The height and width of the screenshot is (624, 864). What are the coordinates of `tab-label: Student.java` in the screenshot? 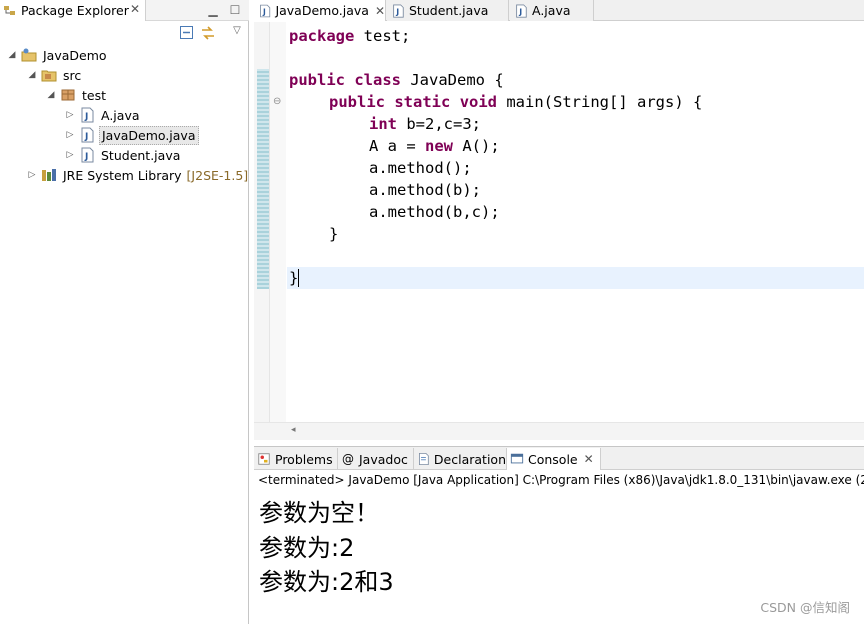 It's located at (449, 10).